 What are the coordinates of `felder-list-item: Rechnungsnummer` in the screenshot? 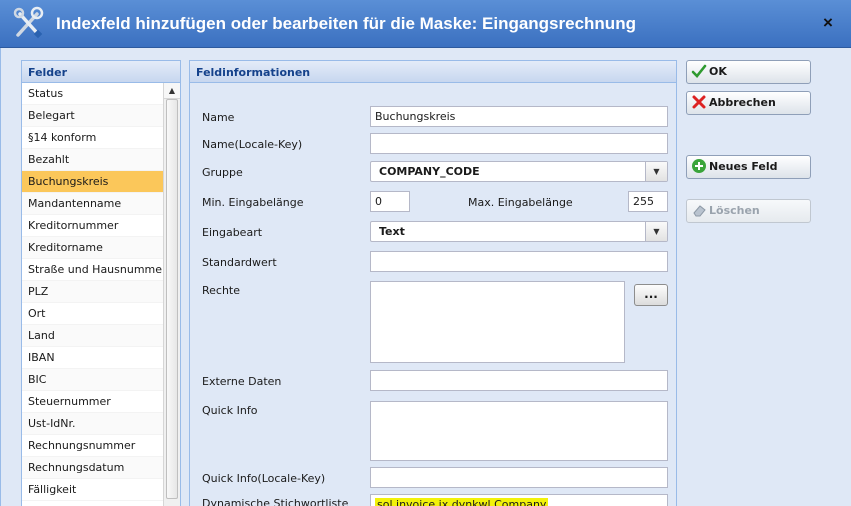 It's located at (93, 446).